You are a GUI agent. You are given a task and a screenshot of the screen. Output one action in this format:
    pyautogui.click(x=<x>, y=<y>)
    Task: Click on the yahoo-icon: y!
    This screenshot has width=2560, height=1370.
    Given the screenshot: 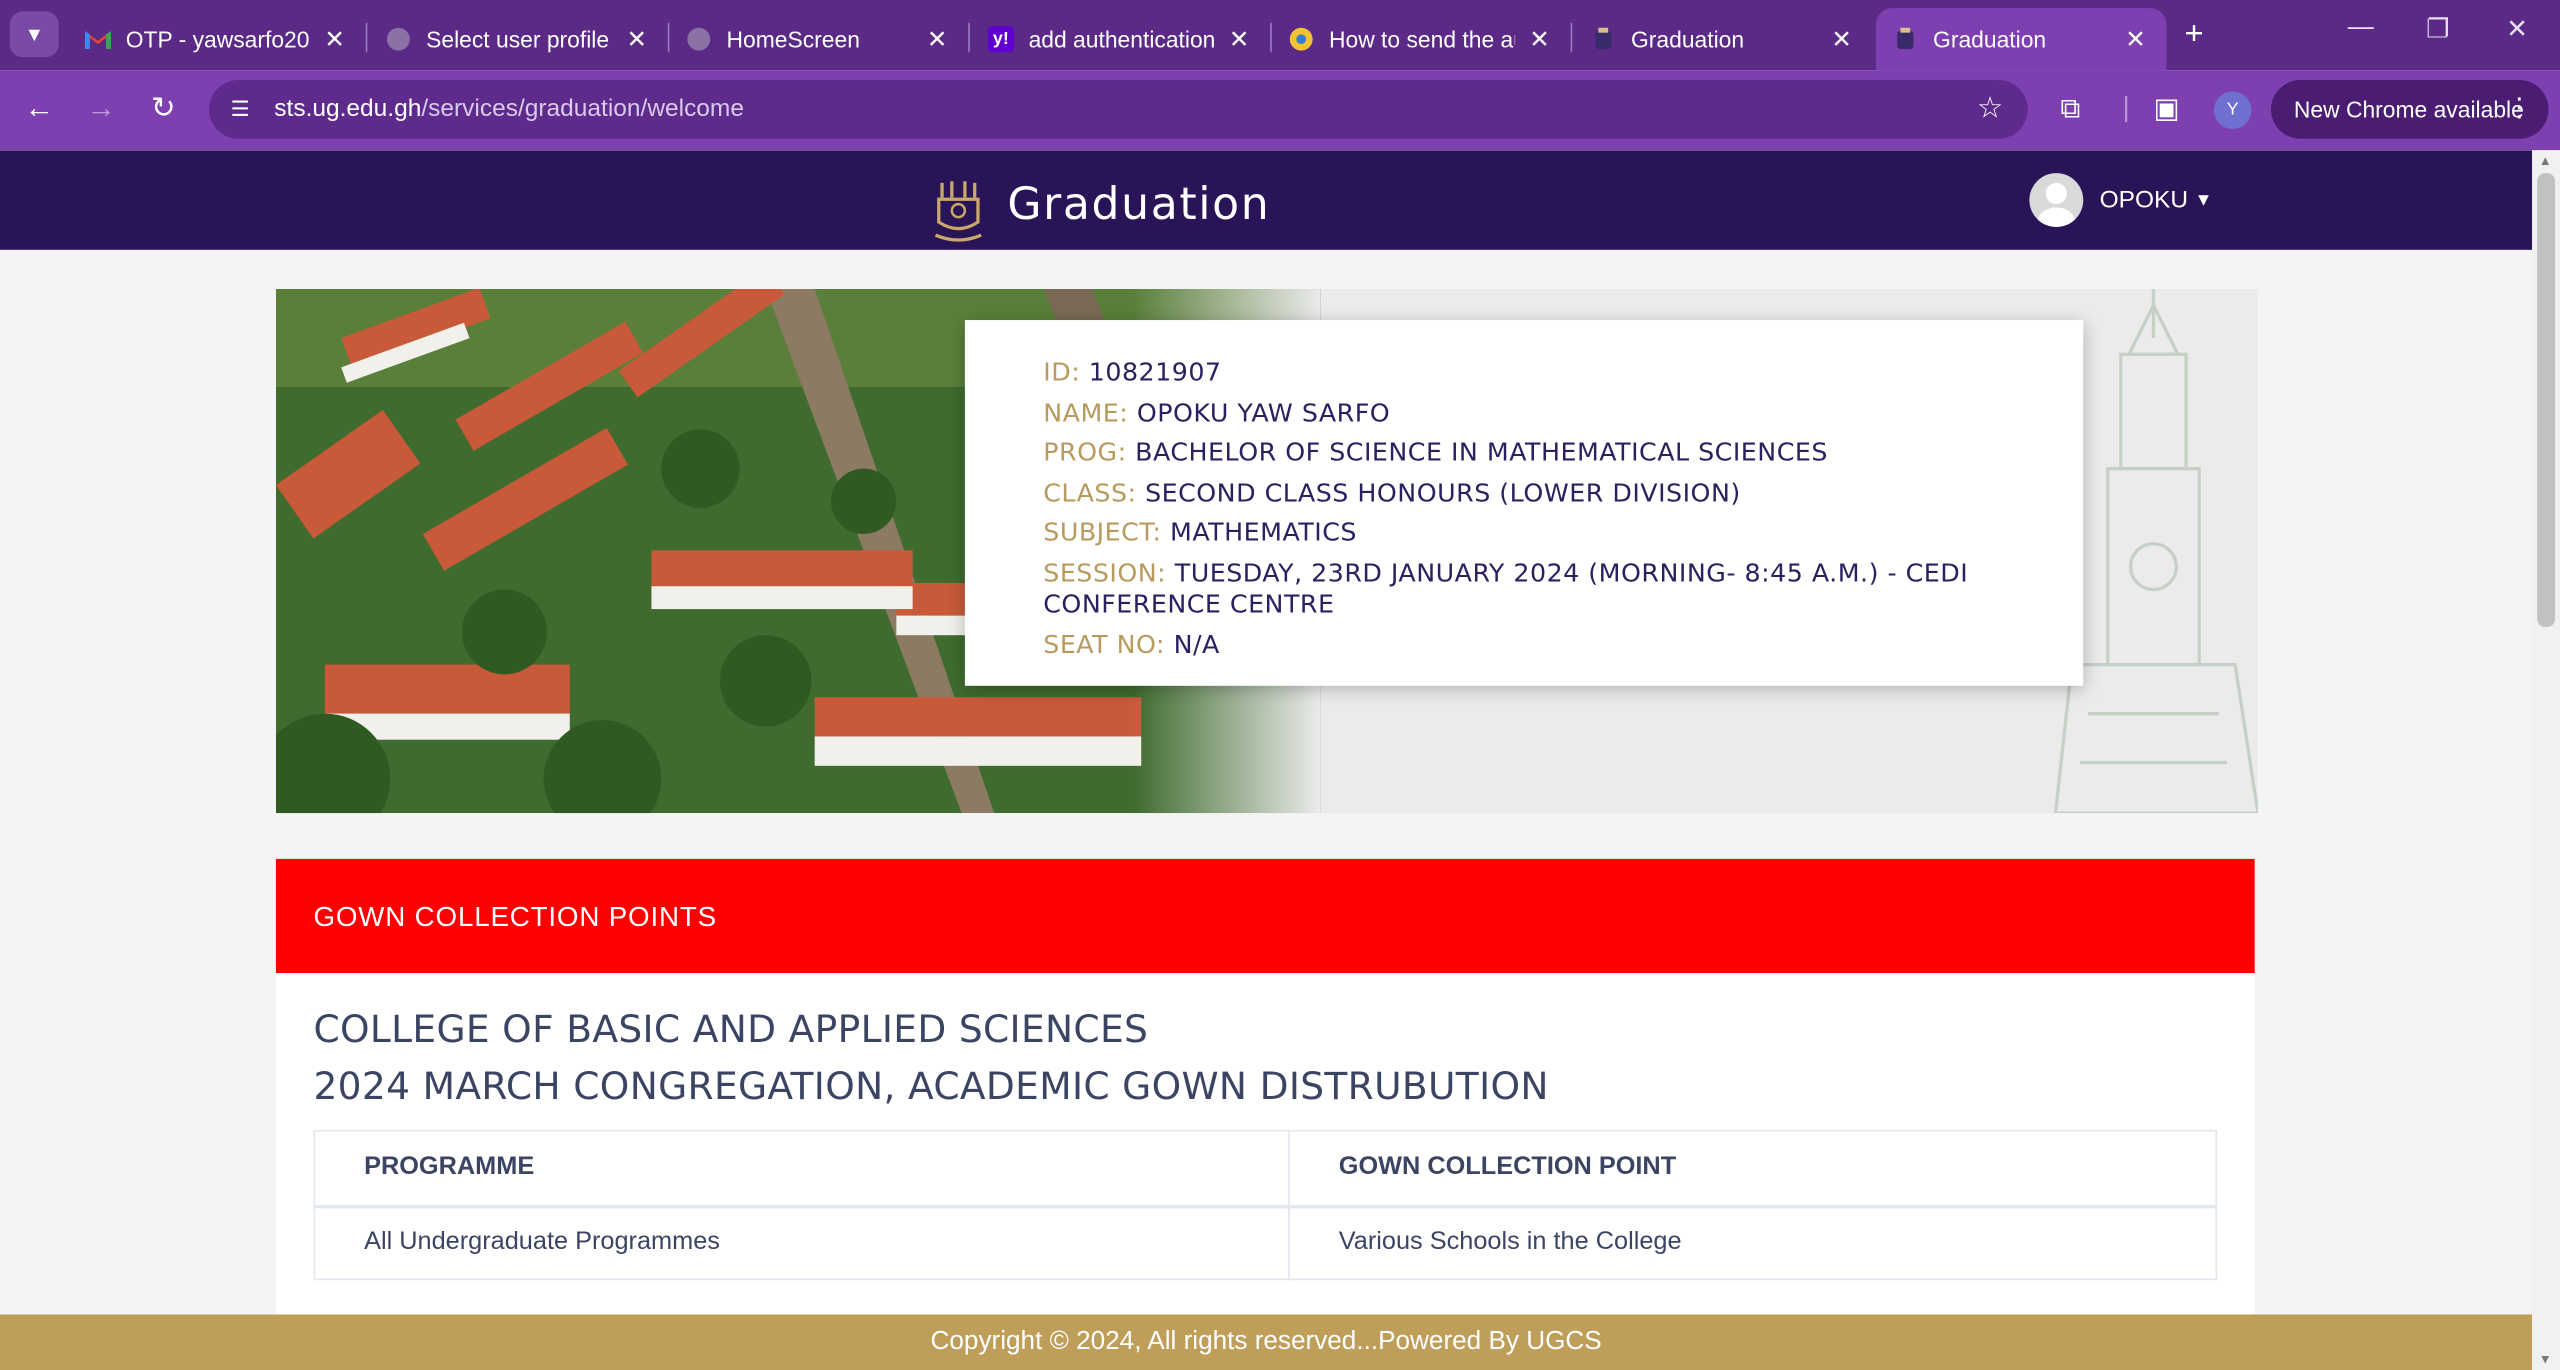 What is the action you would take?
    pyautogui.click(x=1000, y=39)
    